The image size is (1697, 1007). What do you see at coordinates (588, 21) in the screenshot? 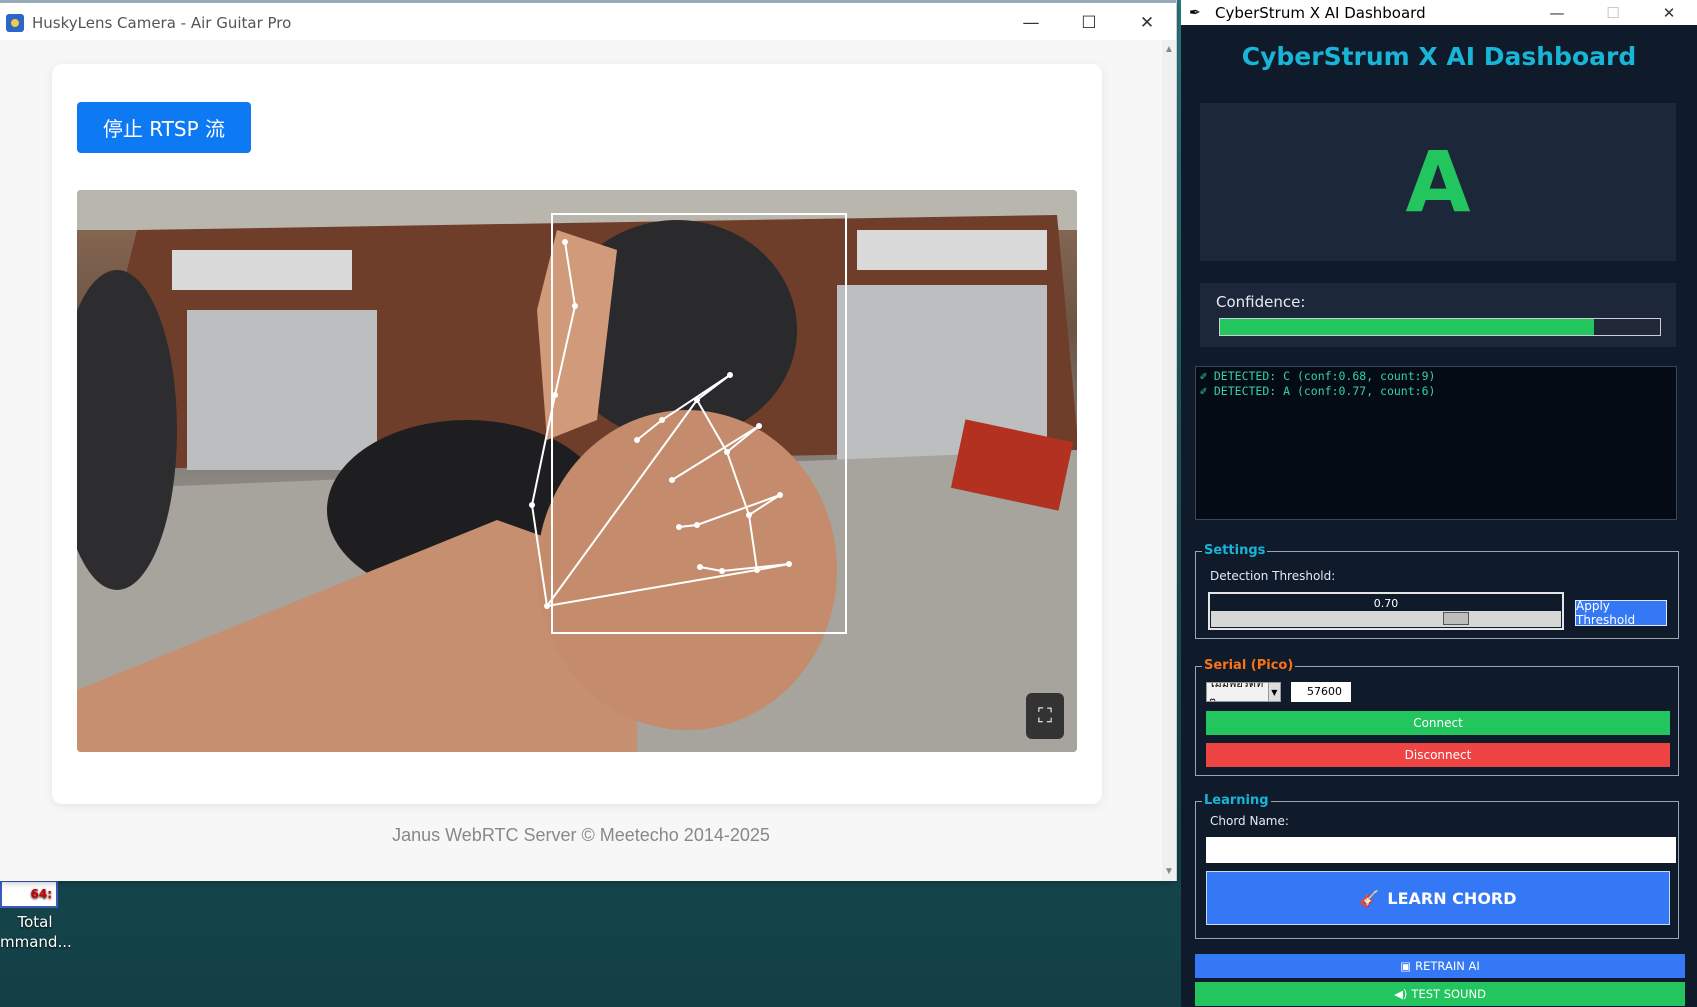
I see `left-titlebar: HuskyLens Camera - Air Guitar Pro — ☐ ✕` at bounding box center [588, 21].